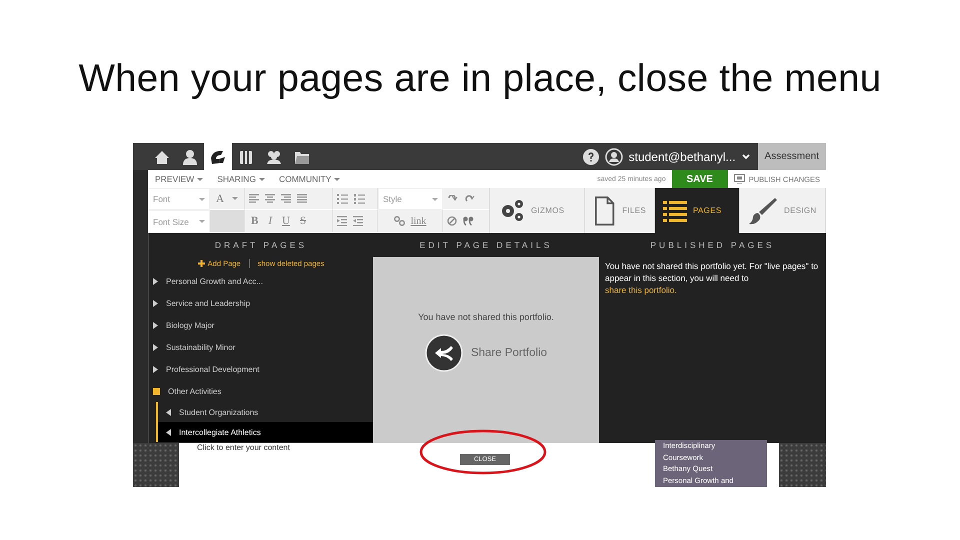 The width and height of the screenshot is (960, 540). I want to click on page-item: Service and Leadership, so click(261, 303).